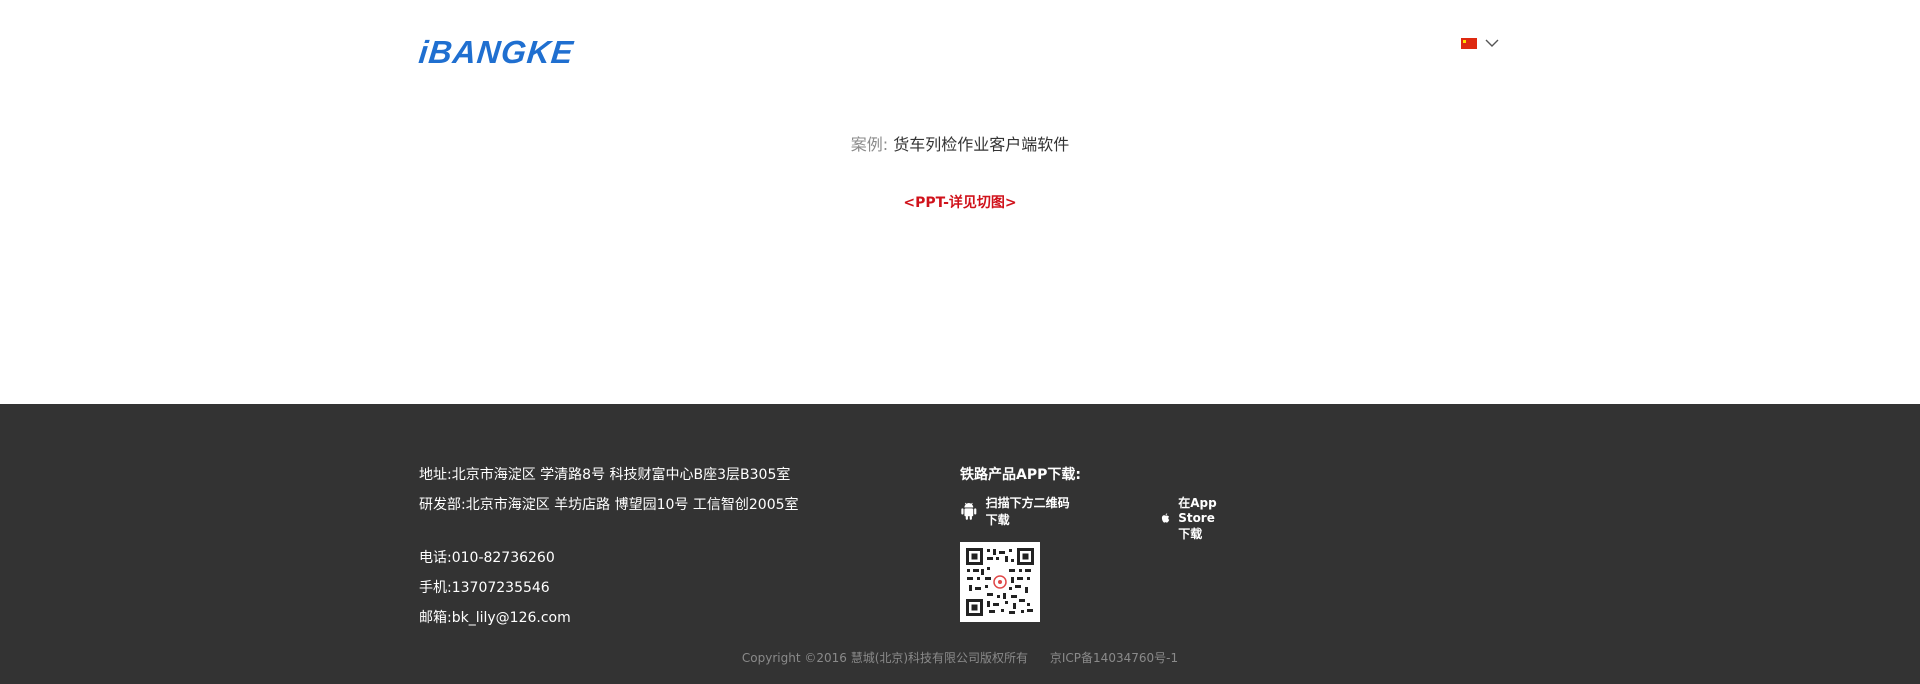 The width and height of the screenshot is (1920, 684). I want to click on ppt-note: <PPT-详见切图>, so click(960, 203).